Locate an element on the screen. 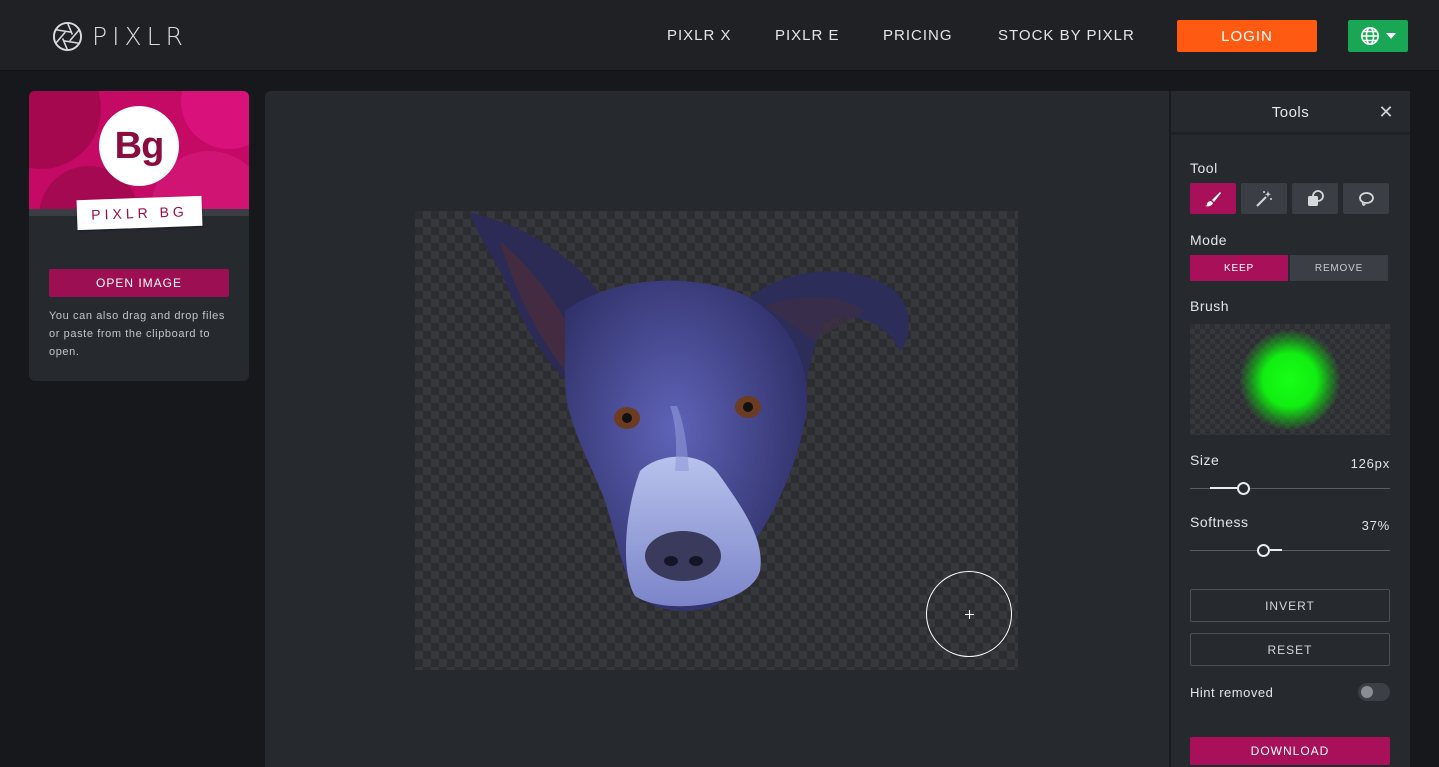 The width and height of the screenshot is (1439, 767). aperture-icon is located at coordinates (67, 36).